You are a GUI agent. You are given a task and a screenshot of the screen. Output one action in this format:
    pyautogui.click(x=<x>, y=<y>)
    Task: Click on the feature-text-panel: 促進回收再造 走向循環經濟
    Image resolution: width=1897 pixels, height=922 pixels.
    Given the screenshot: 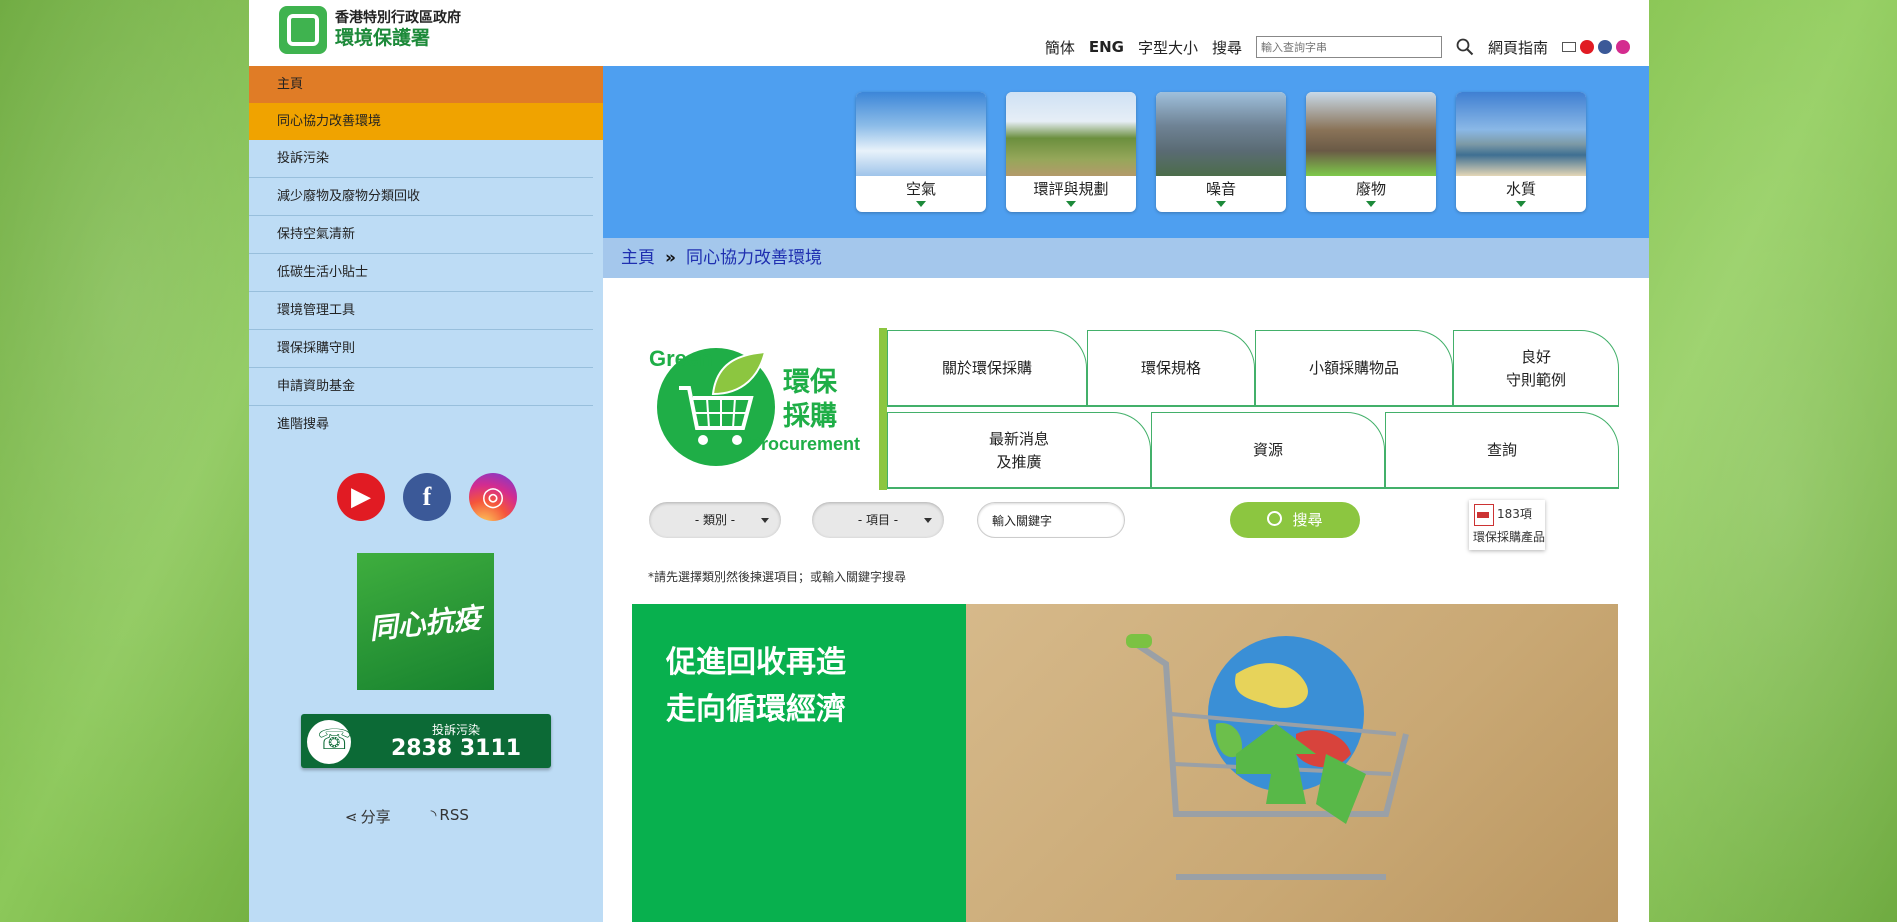 What is the action you would take?
    pyautogui.click(x=799, y=763)
    